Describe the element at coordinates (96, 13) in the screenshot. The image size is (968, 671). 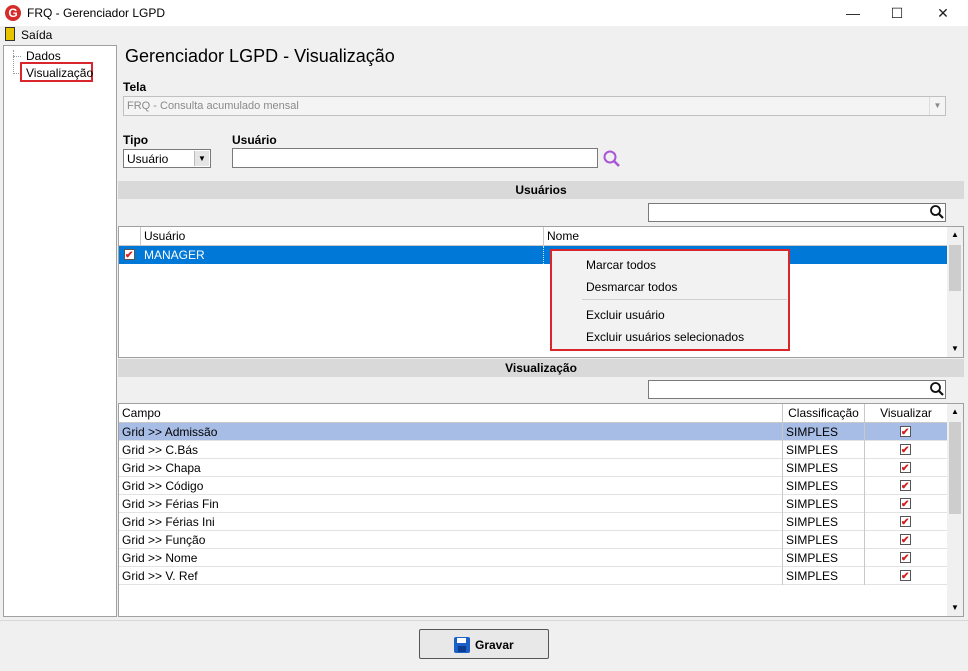
I see `window-title: FRQ - Gerenciador LGPD` at that location.